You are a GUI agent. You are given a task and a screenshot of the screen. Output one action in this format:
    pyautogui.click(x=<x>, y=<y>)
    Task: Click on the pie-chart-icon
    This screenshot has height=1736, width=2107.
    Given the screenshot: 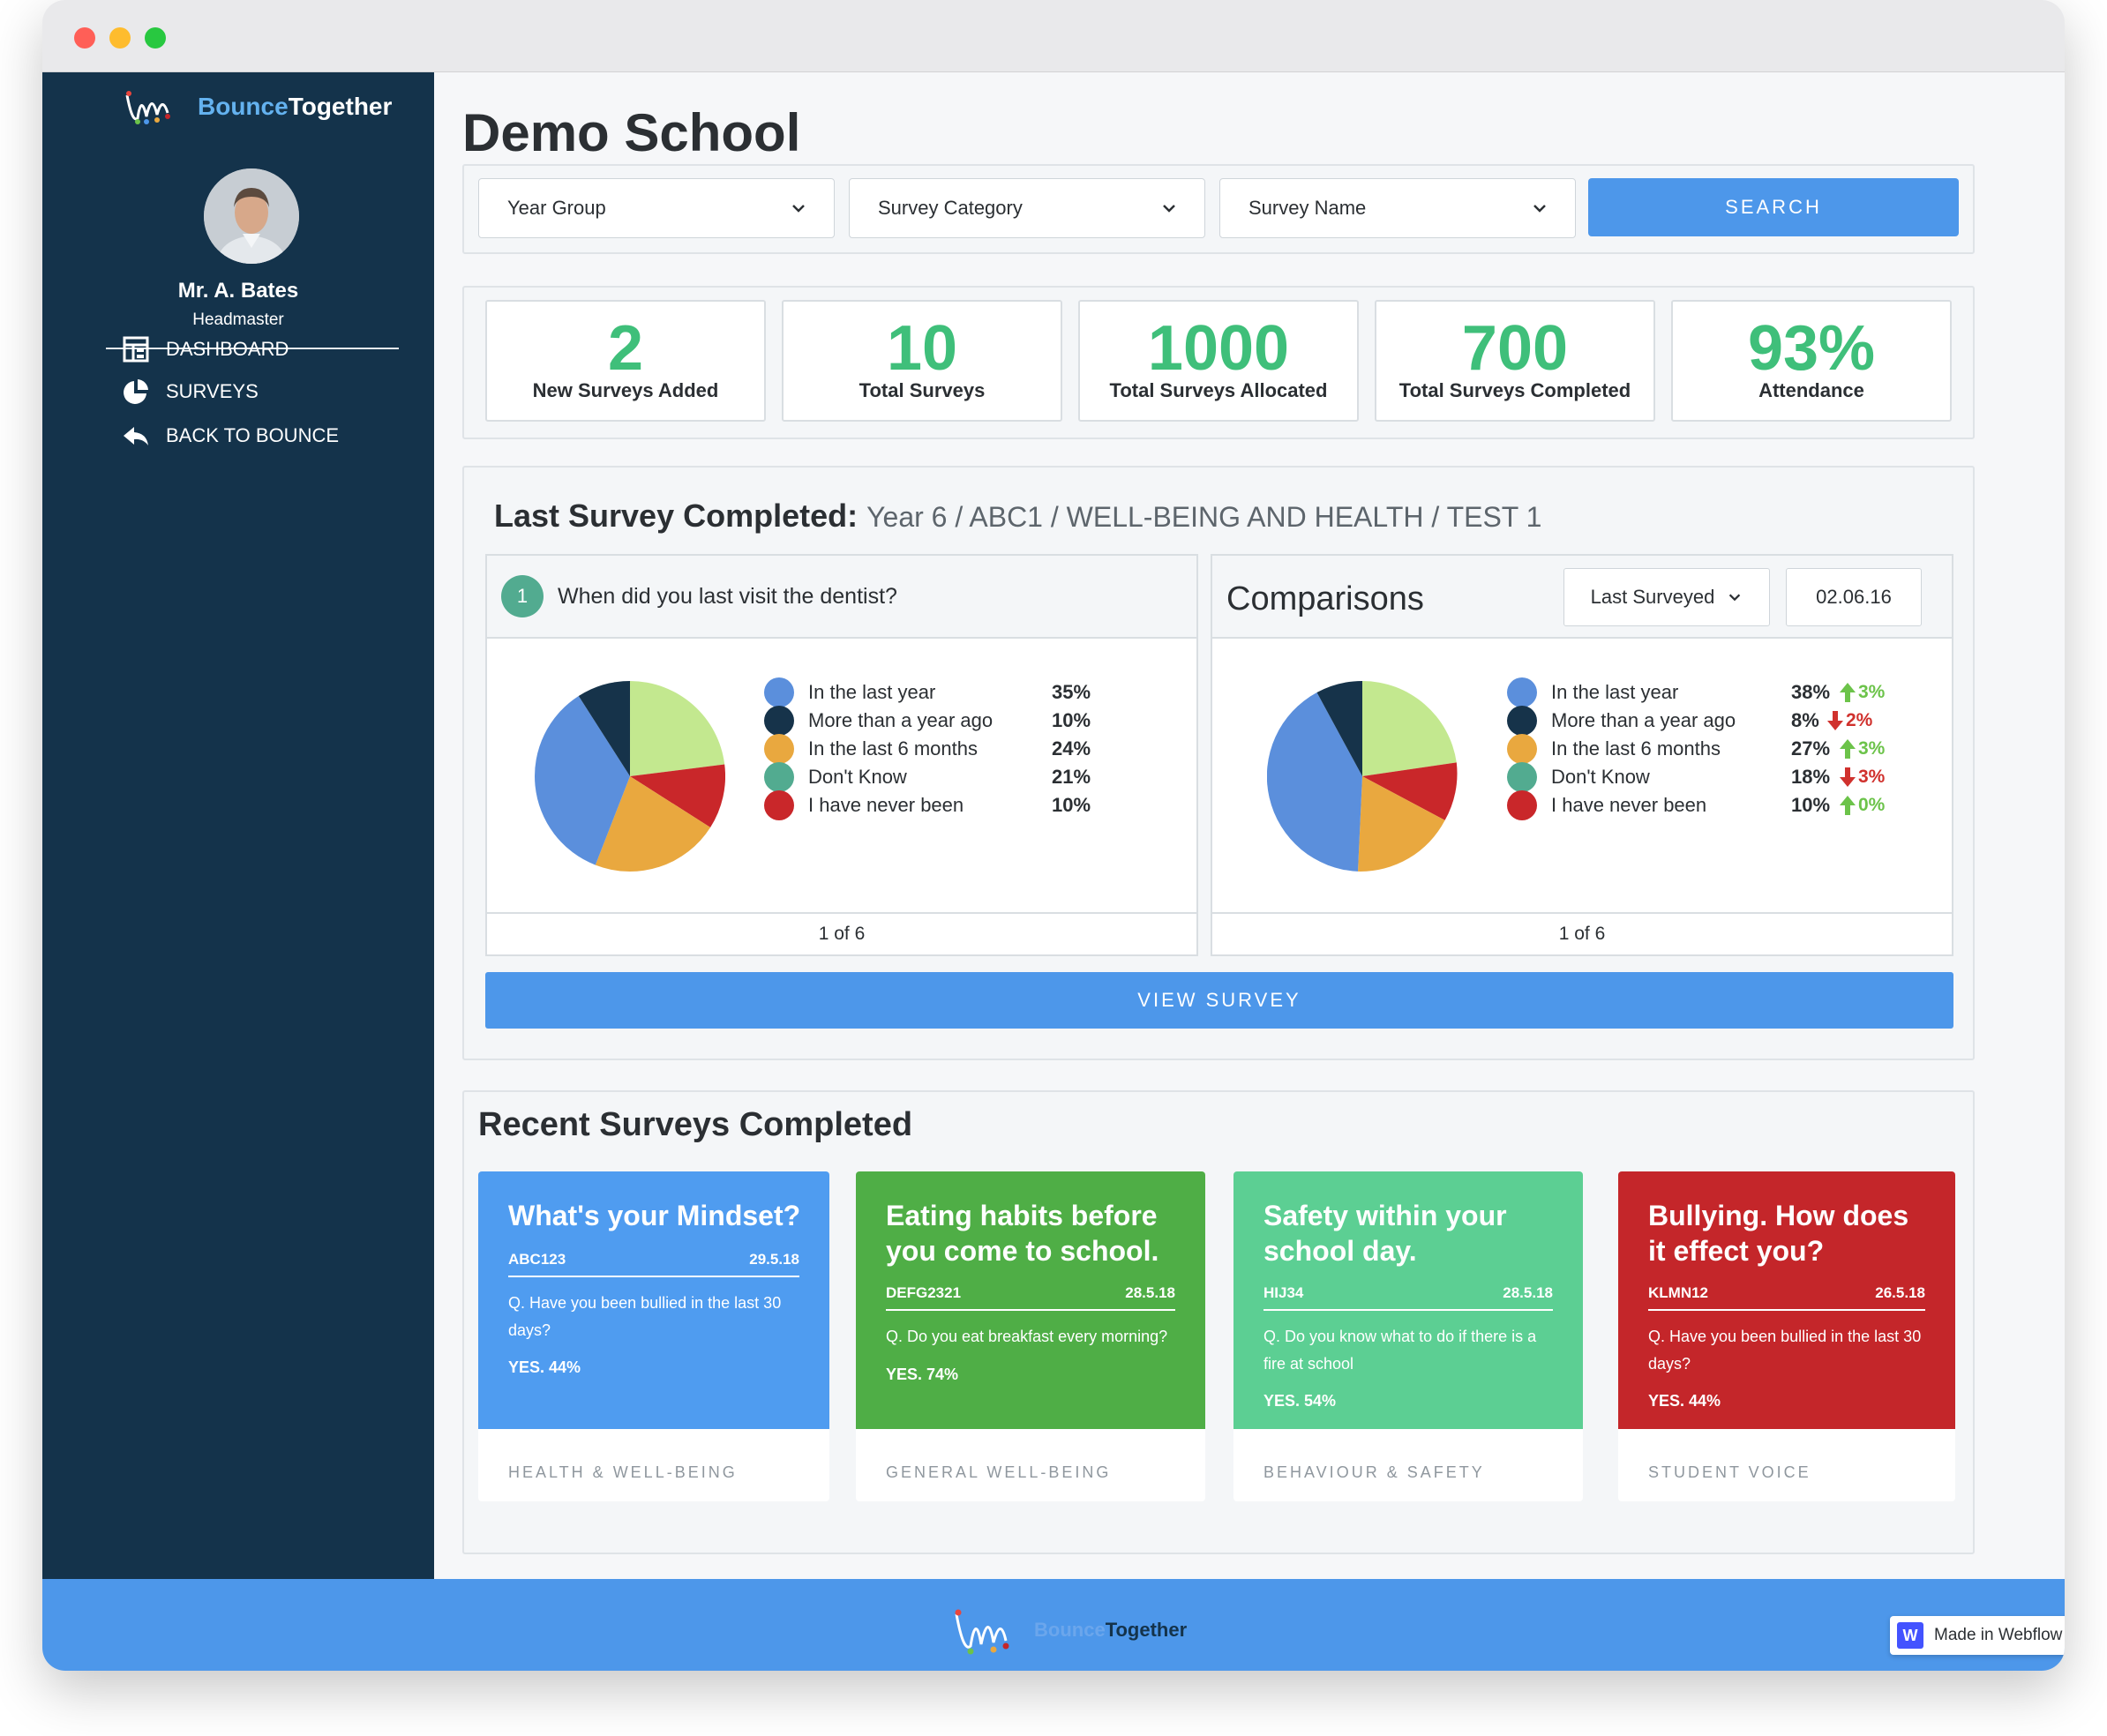 What is the action you would take?
    pyautogui.click(x=136, y=391)
    